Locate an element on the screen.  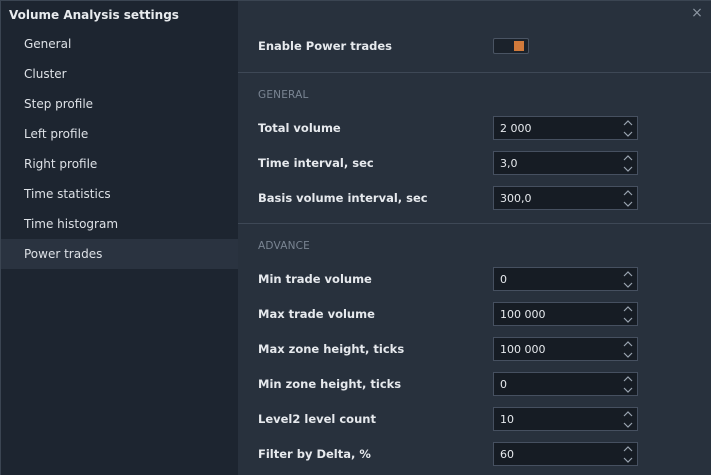
field-label: Max trade volume is located at coordinates (316, 314).